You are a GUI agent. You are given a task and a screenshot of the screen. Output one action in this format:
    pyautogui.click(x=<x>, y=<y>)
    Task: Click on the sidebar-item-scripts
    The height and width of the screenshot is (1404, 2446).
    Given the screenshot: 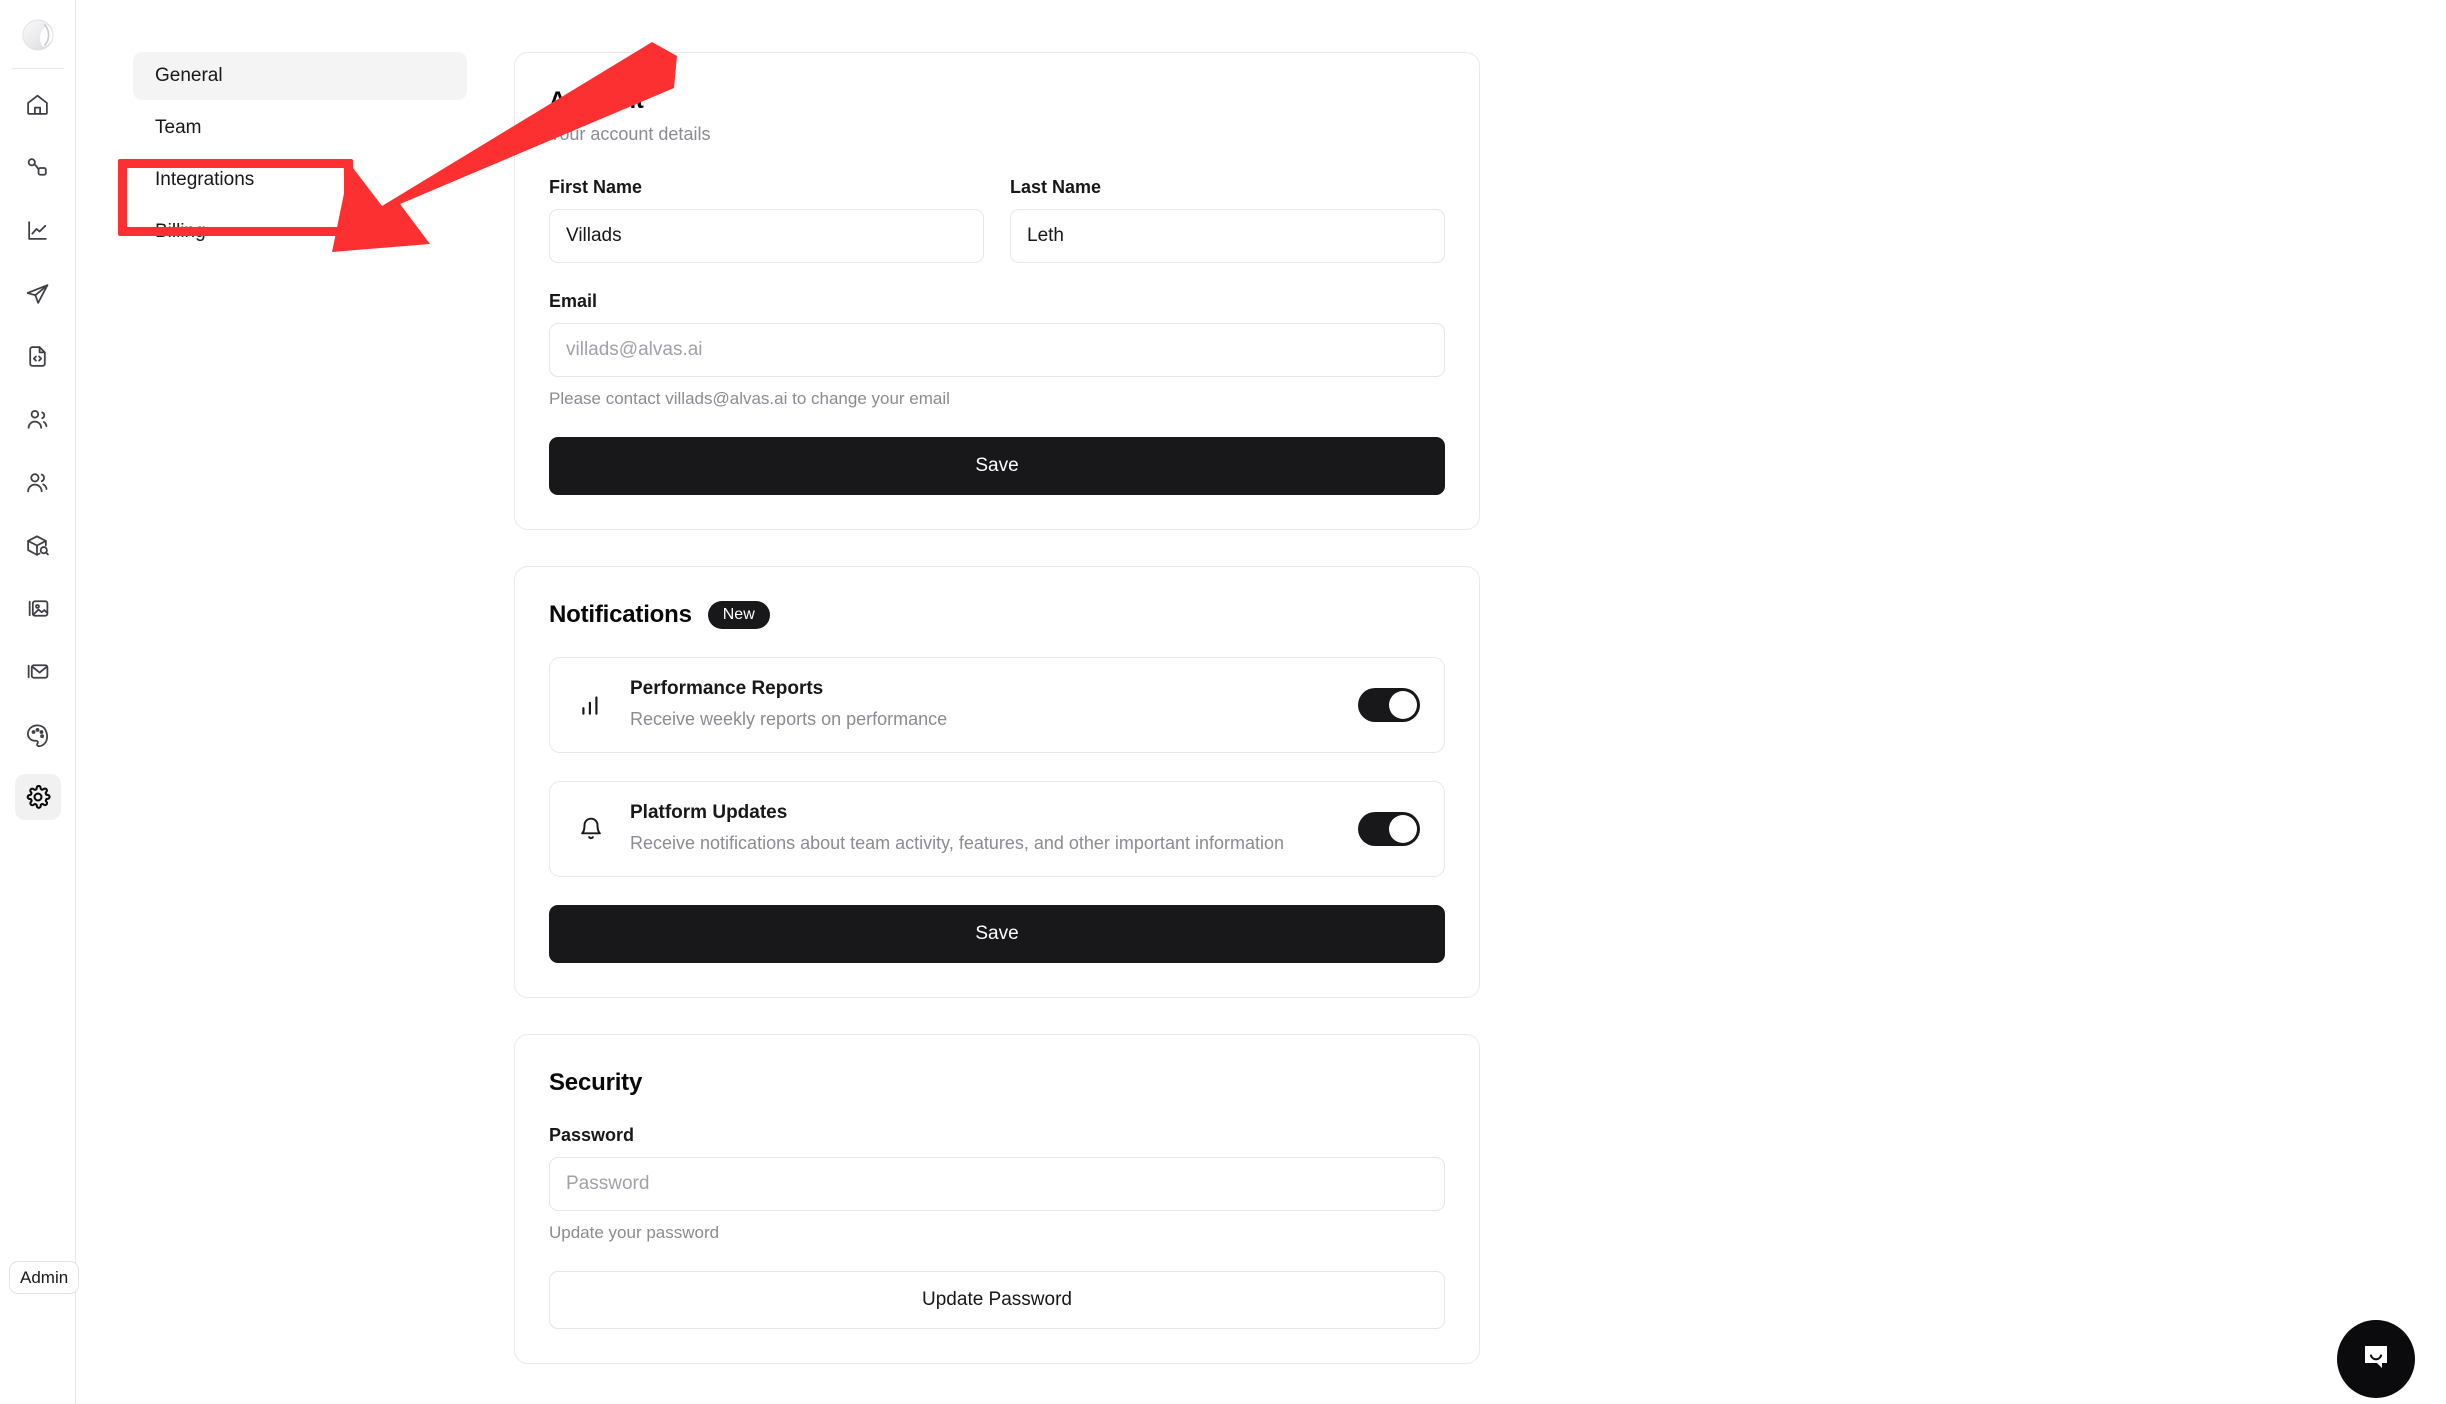 What is the action you would take?
    pyautogui.click(x=38, y=356)
    